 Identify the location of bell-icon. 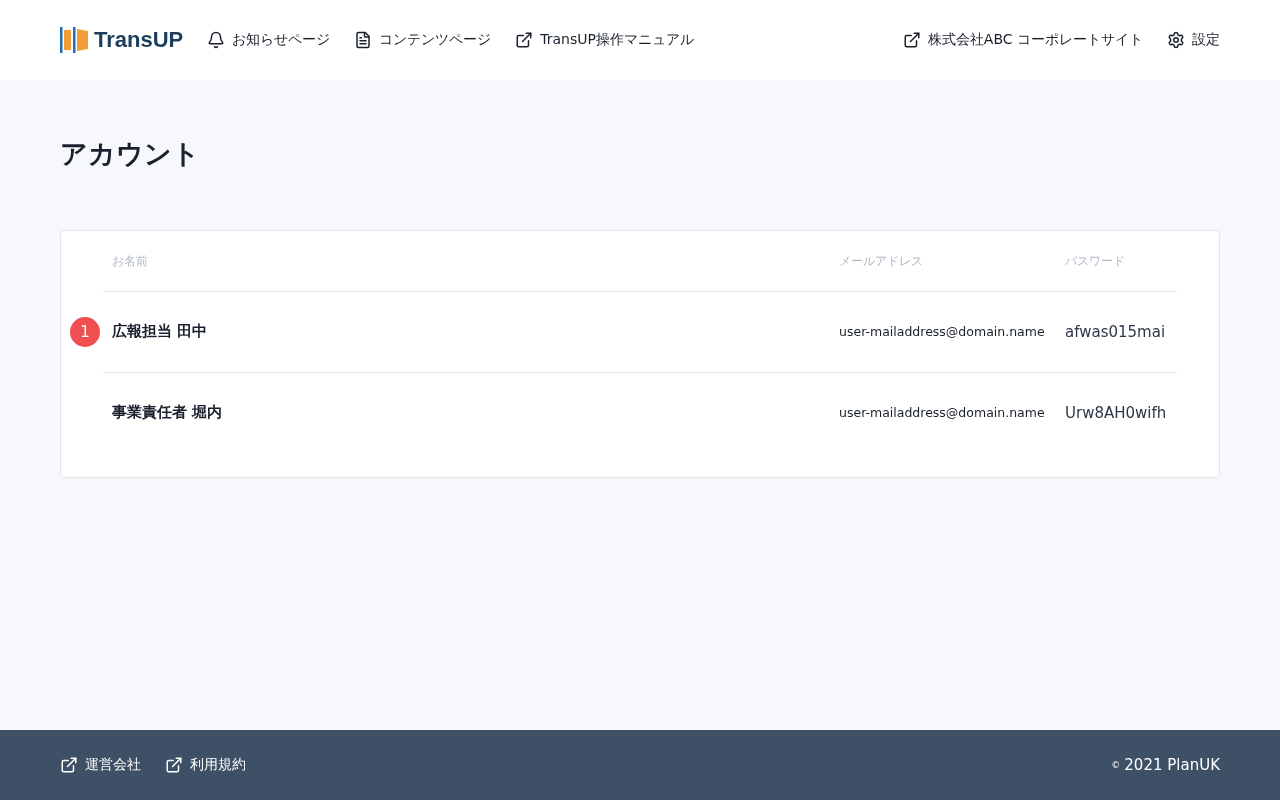
(216, 40).